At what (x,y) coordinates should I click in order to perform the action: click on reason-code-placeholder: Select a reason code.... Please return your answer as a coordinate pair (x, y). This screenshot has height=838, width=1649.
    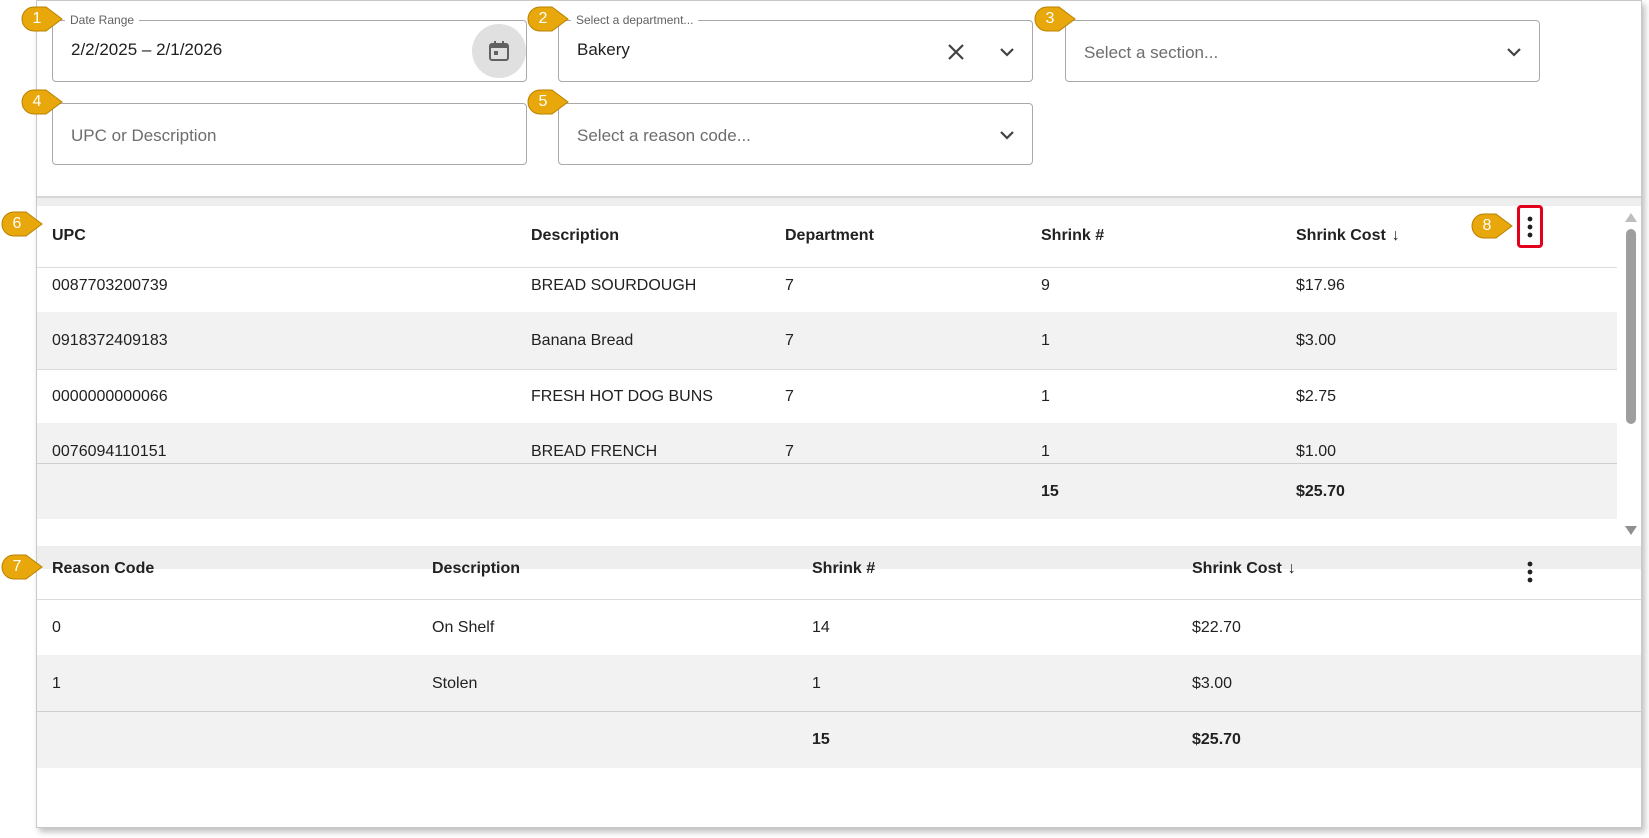
    Looking at the image, I should click on (664, 135).